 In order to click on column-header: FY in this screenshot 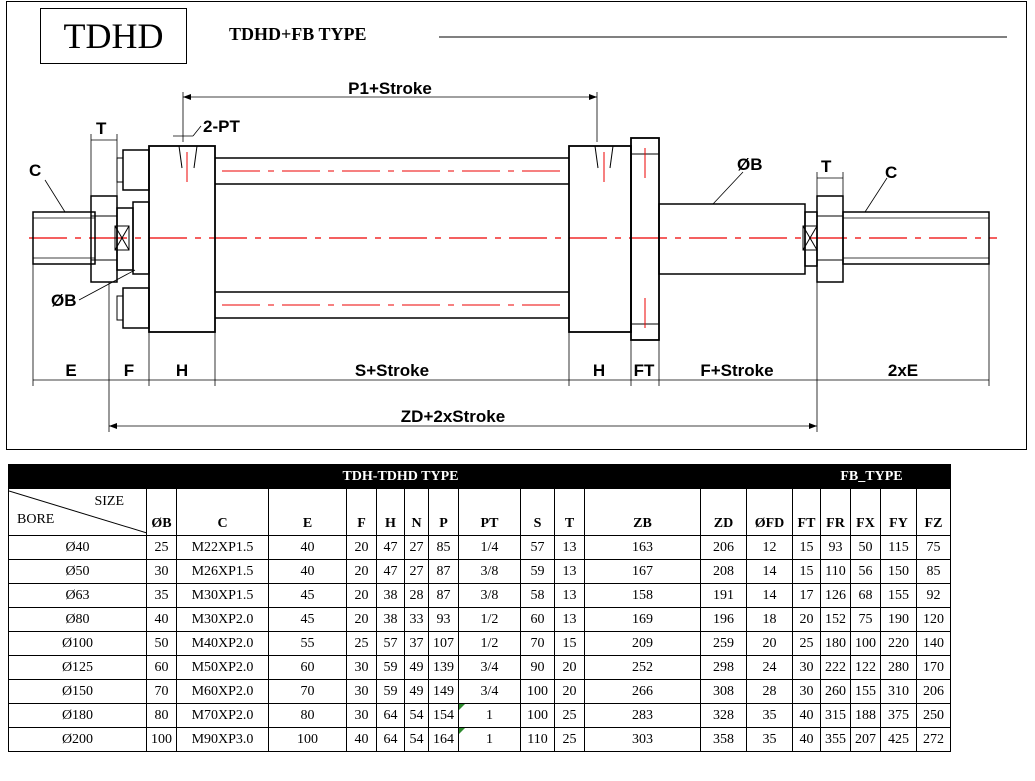, I will do `click(898, 512)`.